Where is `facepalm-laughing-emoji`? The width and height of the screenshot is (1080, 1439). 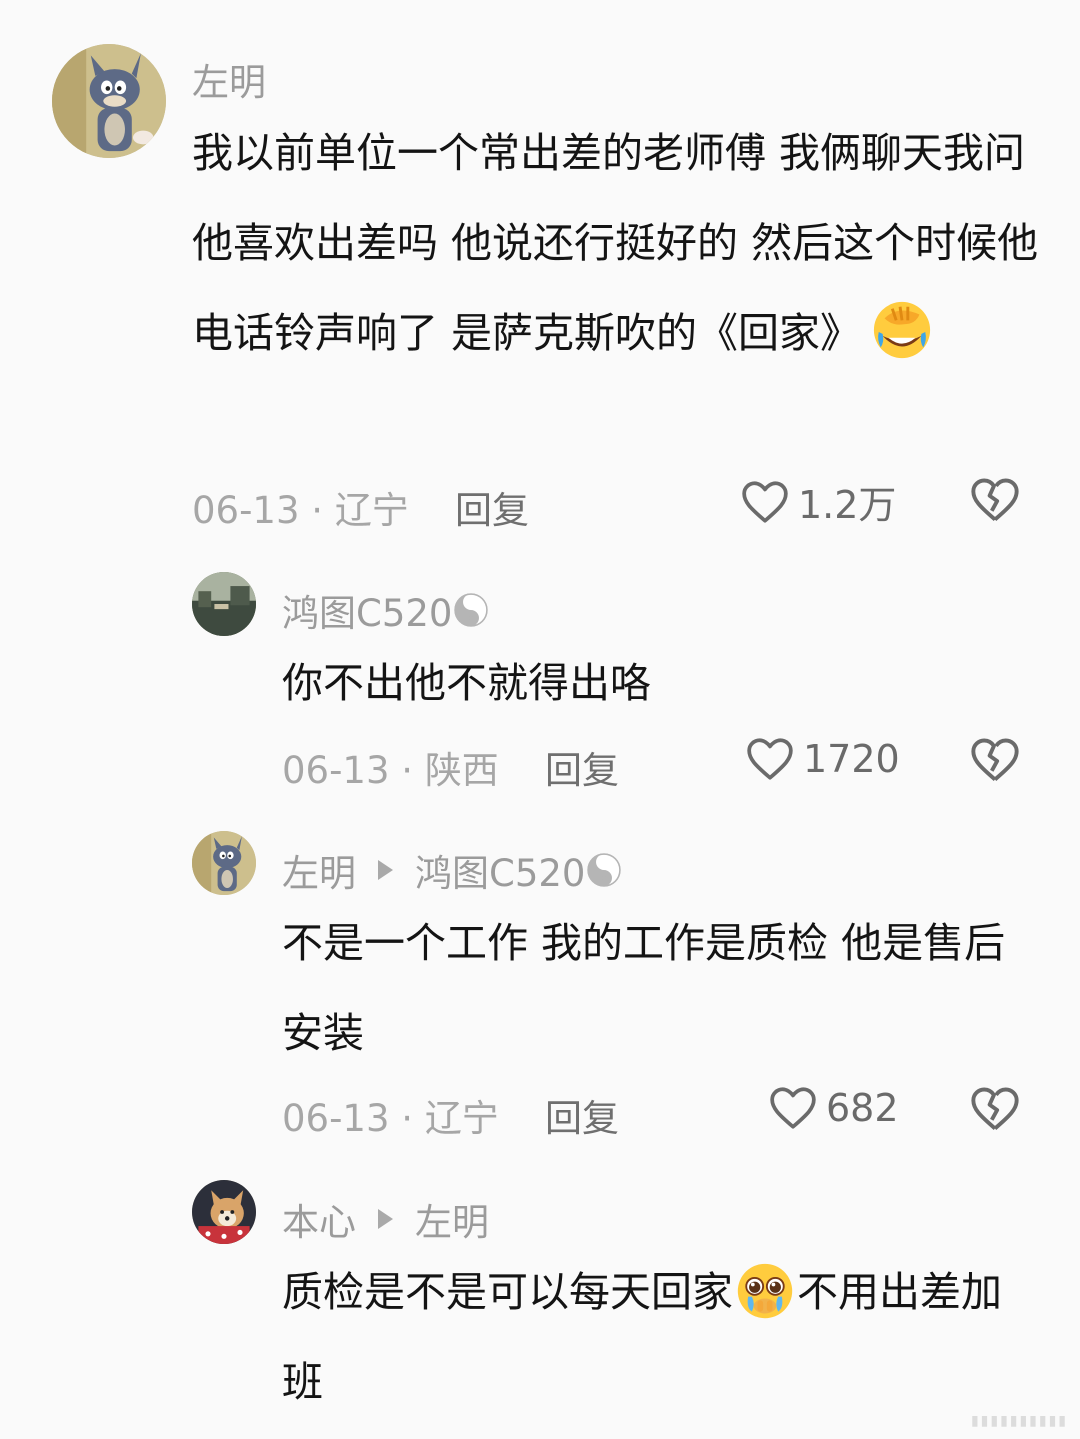 facepalm-laughing-emoji is located at coordinates (902, 330).